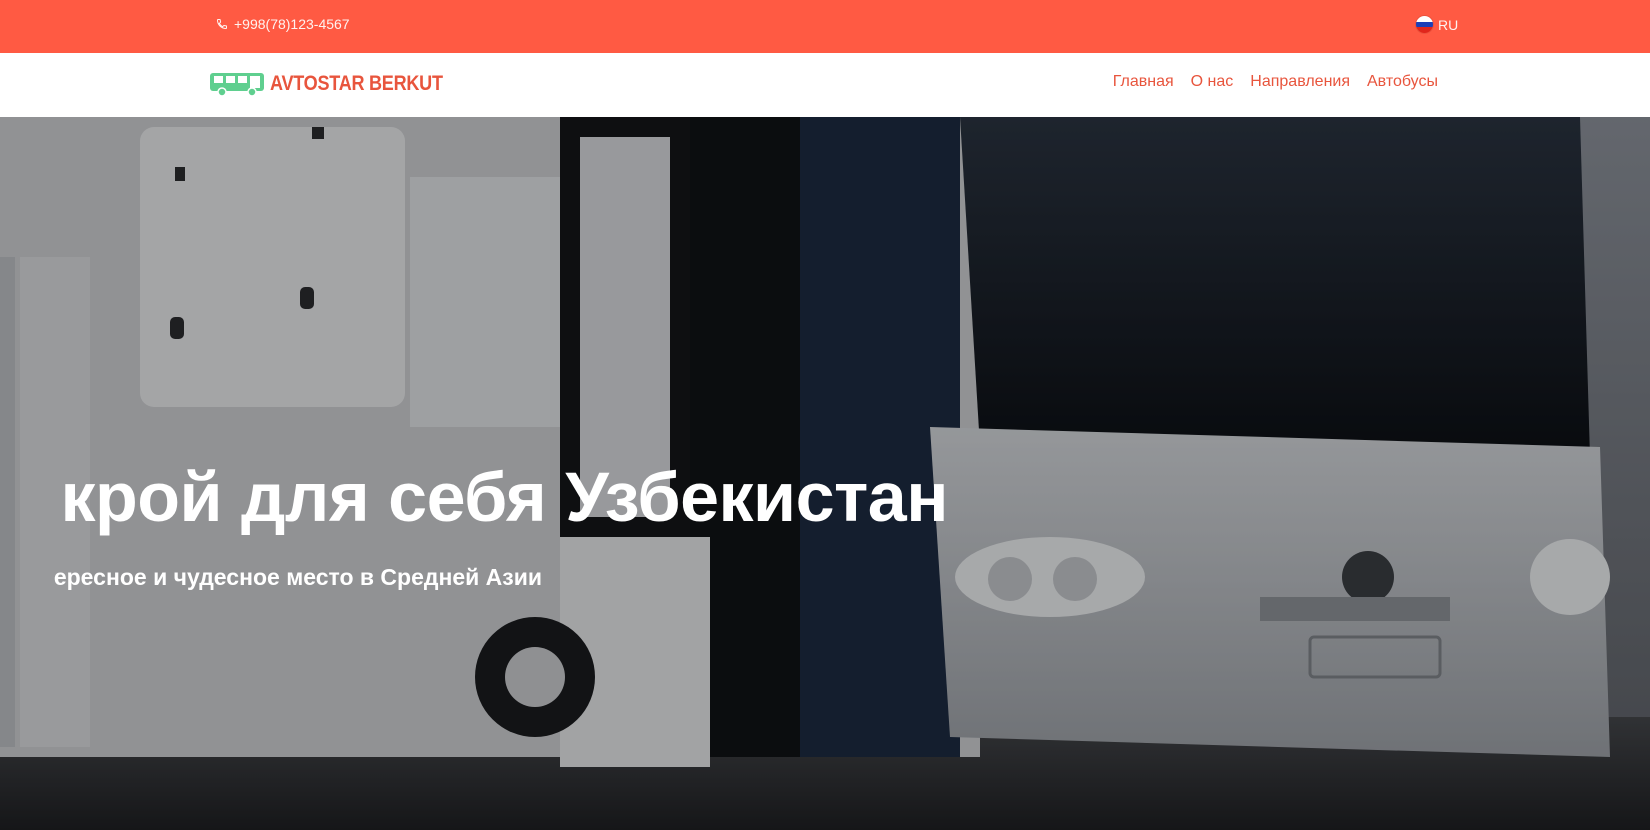  Describe the element at coordinates (221, 24) in the screenshot. I see `phone-icon` at that location.